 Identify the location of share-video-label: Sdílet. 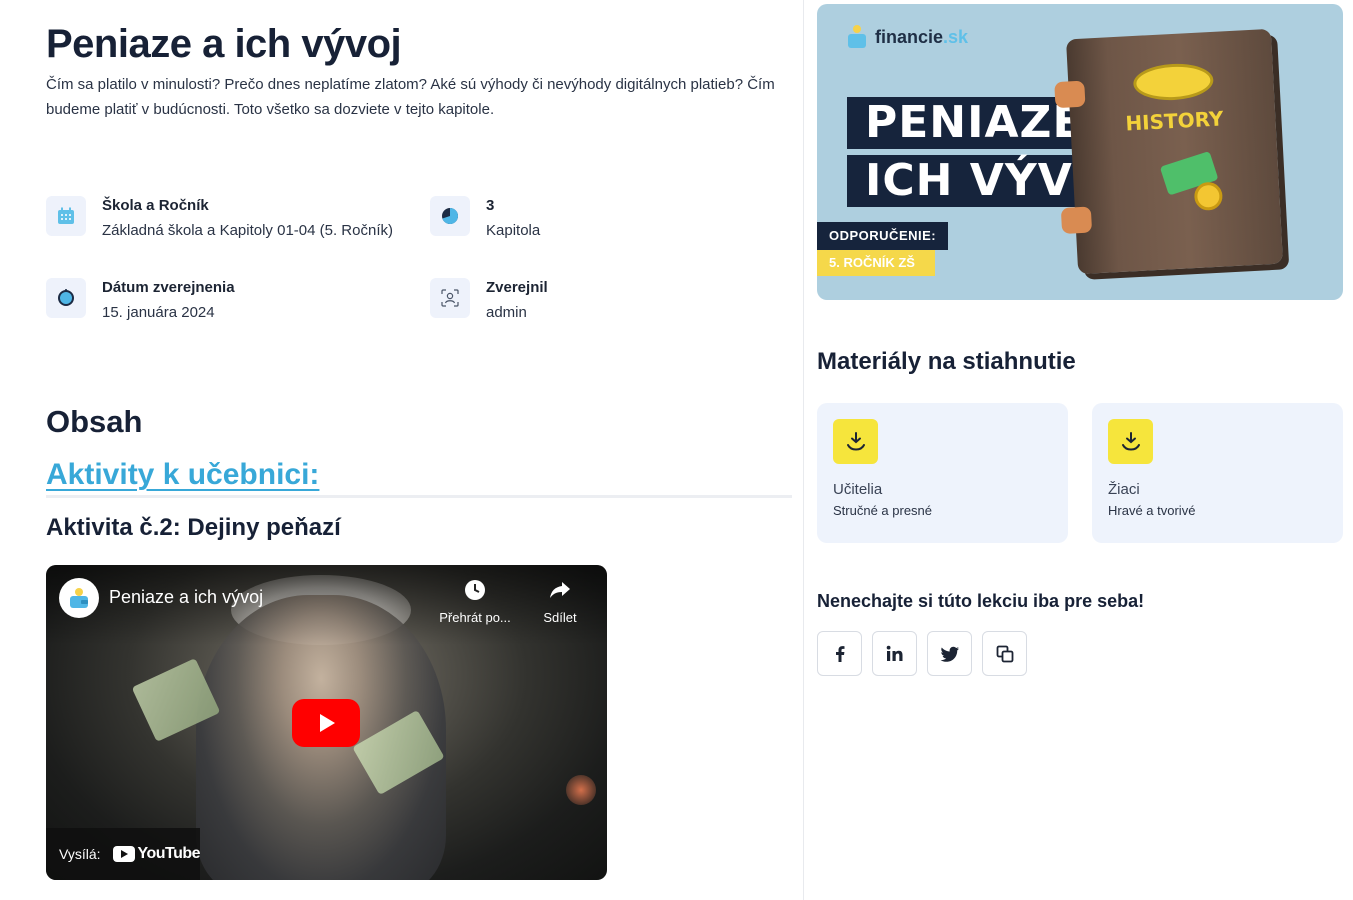
(560, 617).